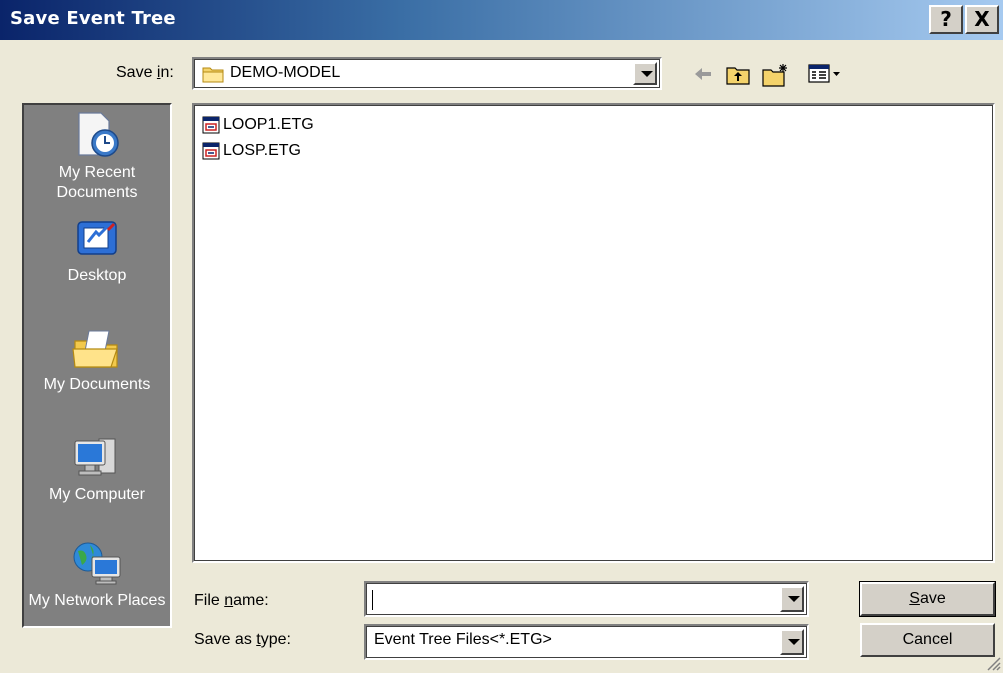 Image resolution: width=1003 pixels, height=673 pixels. I want to click on list-item: LOSP.ETG, so click(251, 151).